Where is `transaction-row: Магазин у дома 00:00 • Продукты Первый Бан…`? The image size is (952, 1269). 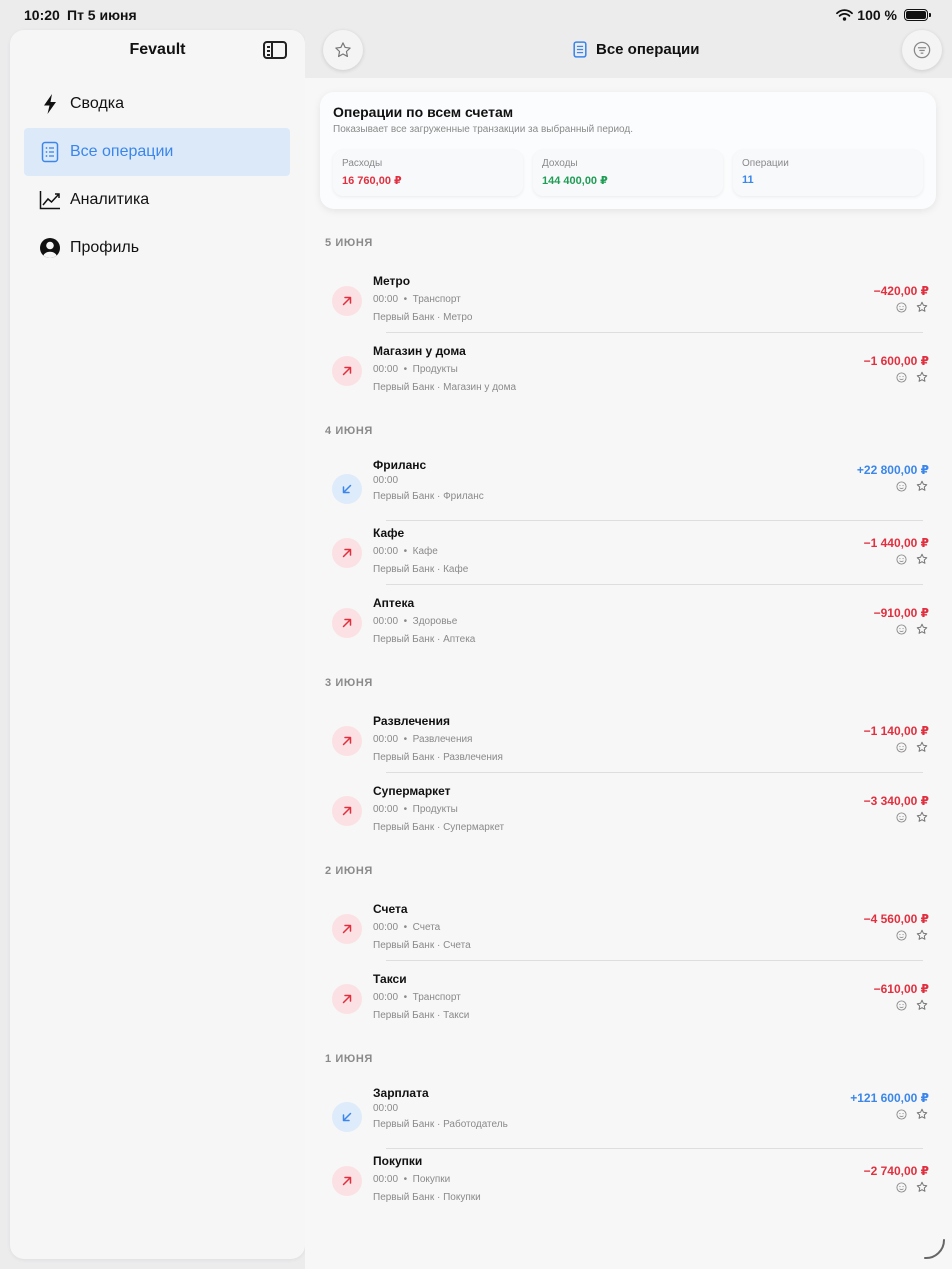 transaction-row: Магазин у дома 00:00 • Продукты Первый Бан… is located at coordinates (628, 371).